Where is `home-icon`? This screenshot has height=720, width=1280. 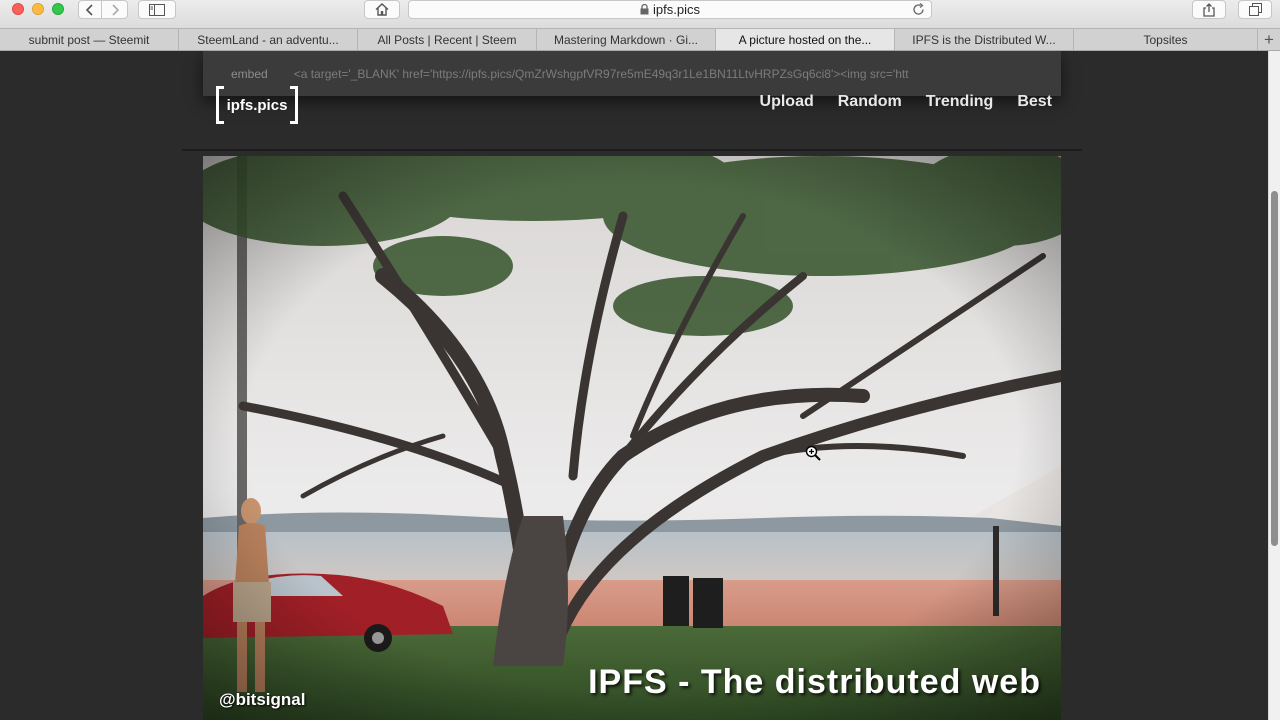 home-icon is located at coordinates (382, 9).